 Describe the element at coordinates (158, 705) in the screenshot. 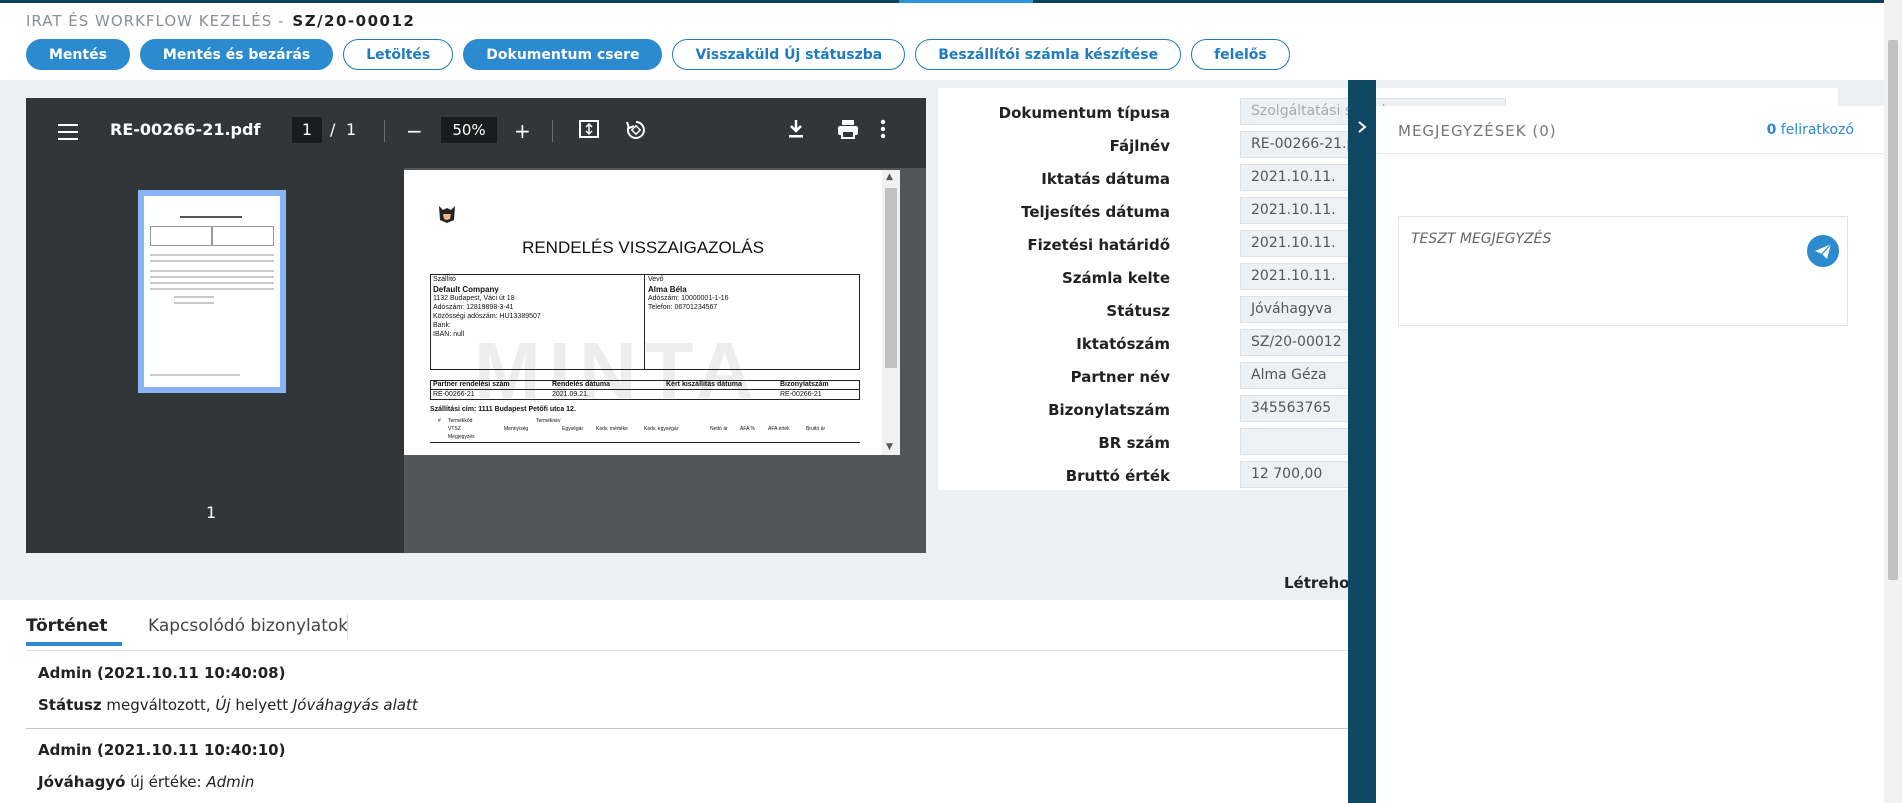

I see `history-text: megváltozott,` at that location.